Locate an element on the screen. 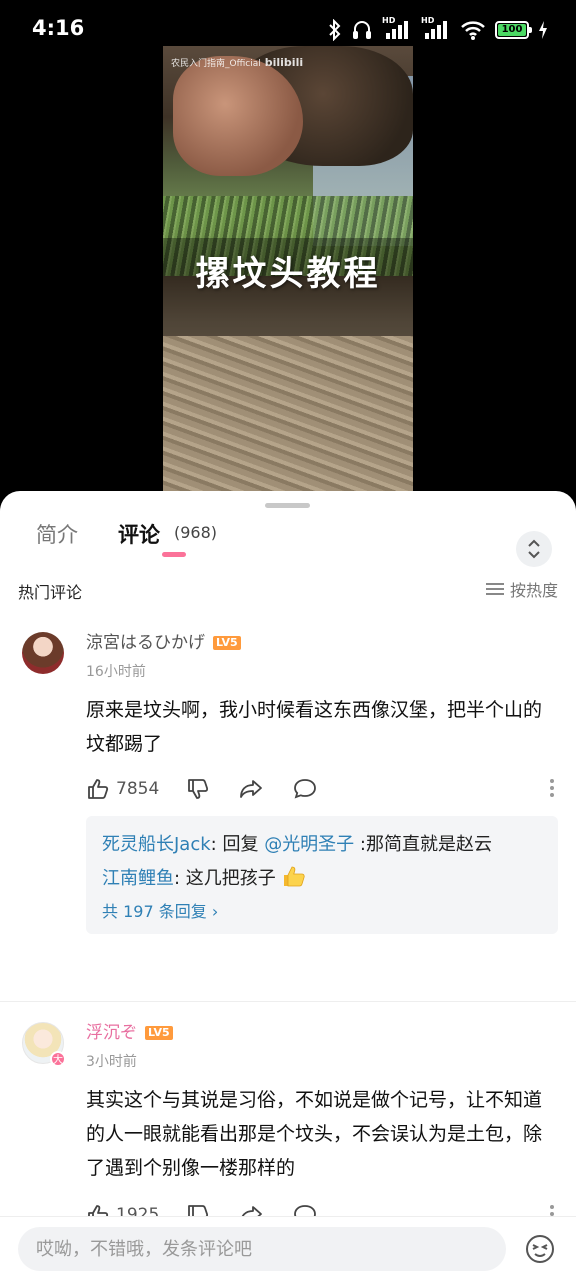  sort-icon is located at coordinates (494, 589).